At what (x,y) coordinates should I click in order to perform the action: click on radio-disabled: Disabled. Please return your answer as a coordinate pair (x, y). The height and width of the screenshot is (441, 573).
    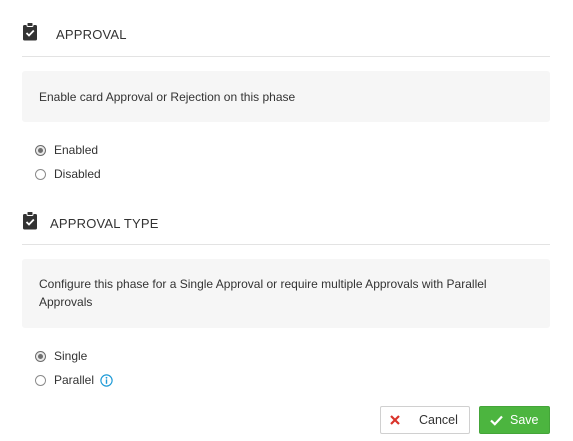
    Looking at the image, I should click on (68, 174).